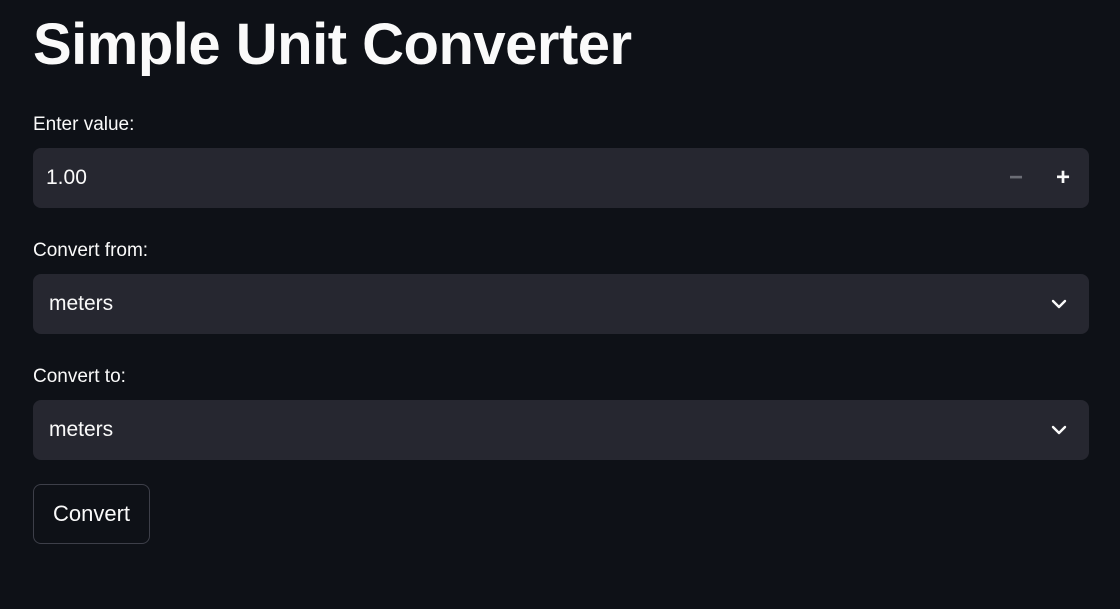  What do you see at coordinates (1063, 178) in the screenshot?
I see `increment-button: +` at bounding box center [1063, 178].